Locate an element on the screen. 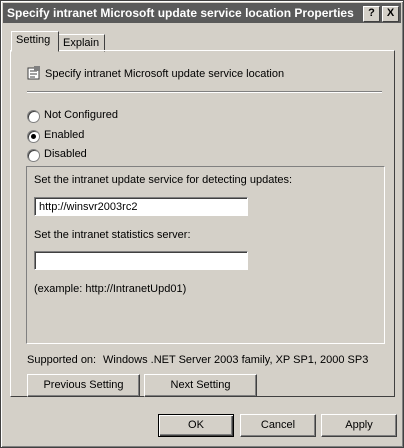 The image size is (404, 448). next-setting-button: Next Setting is located at coordinates (200, 385).